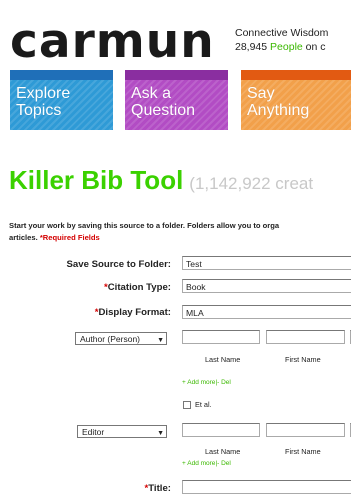 This screenshot has width=351, height=502. What do you see at coordinates (278, 102) in the screenshot?
I see `nav-label: Say Anything` at bounding box center [278, 102].